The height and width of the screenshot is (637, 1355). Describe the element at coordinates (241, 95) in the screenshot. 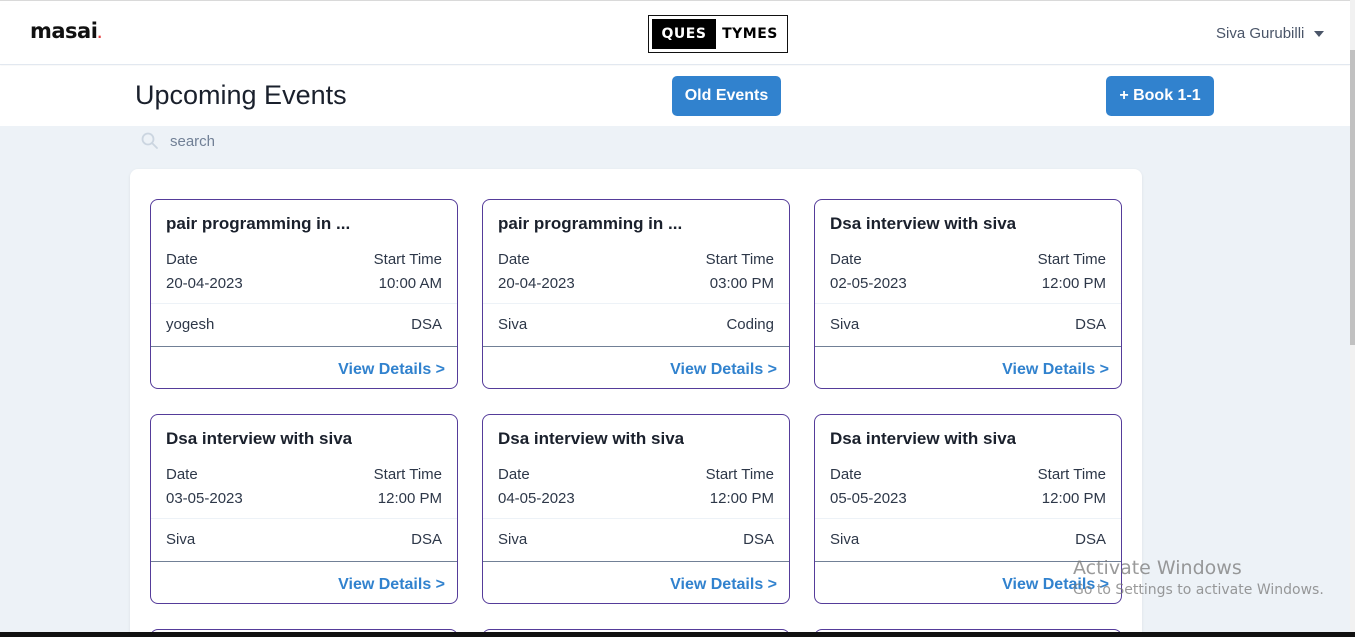

I see `page-title: Upcoming Events` at that location.